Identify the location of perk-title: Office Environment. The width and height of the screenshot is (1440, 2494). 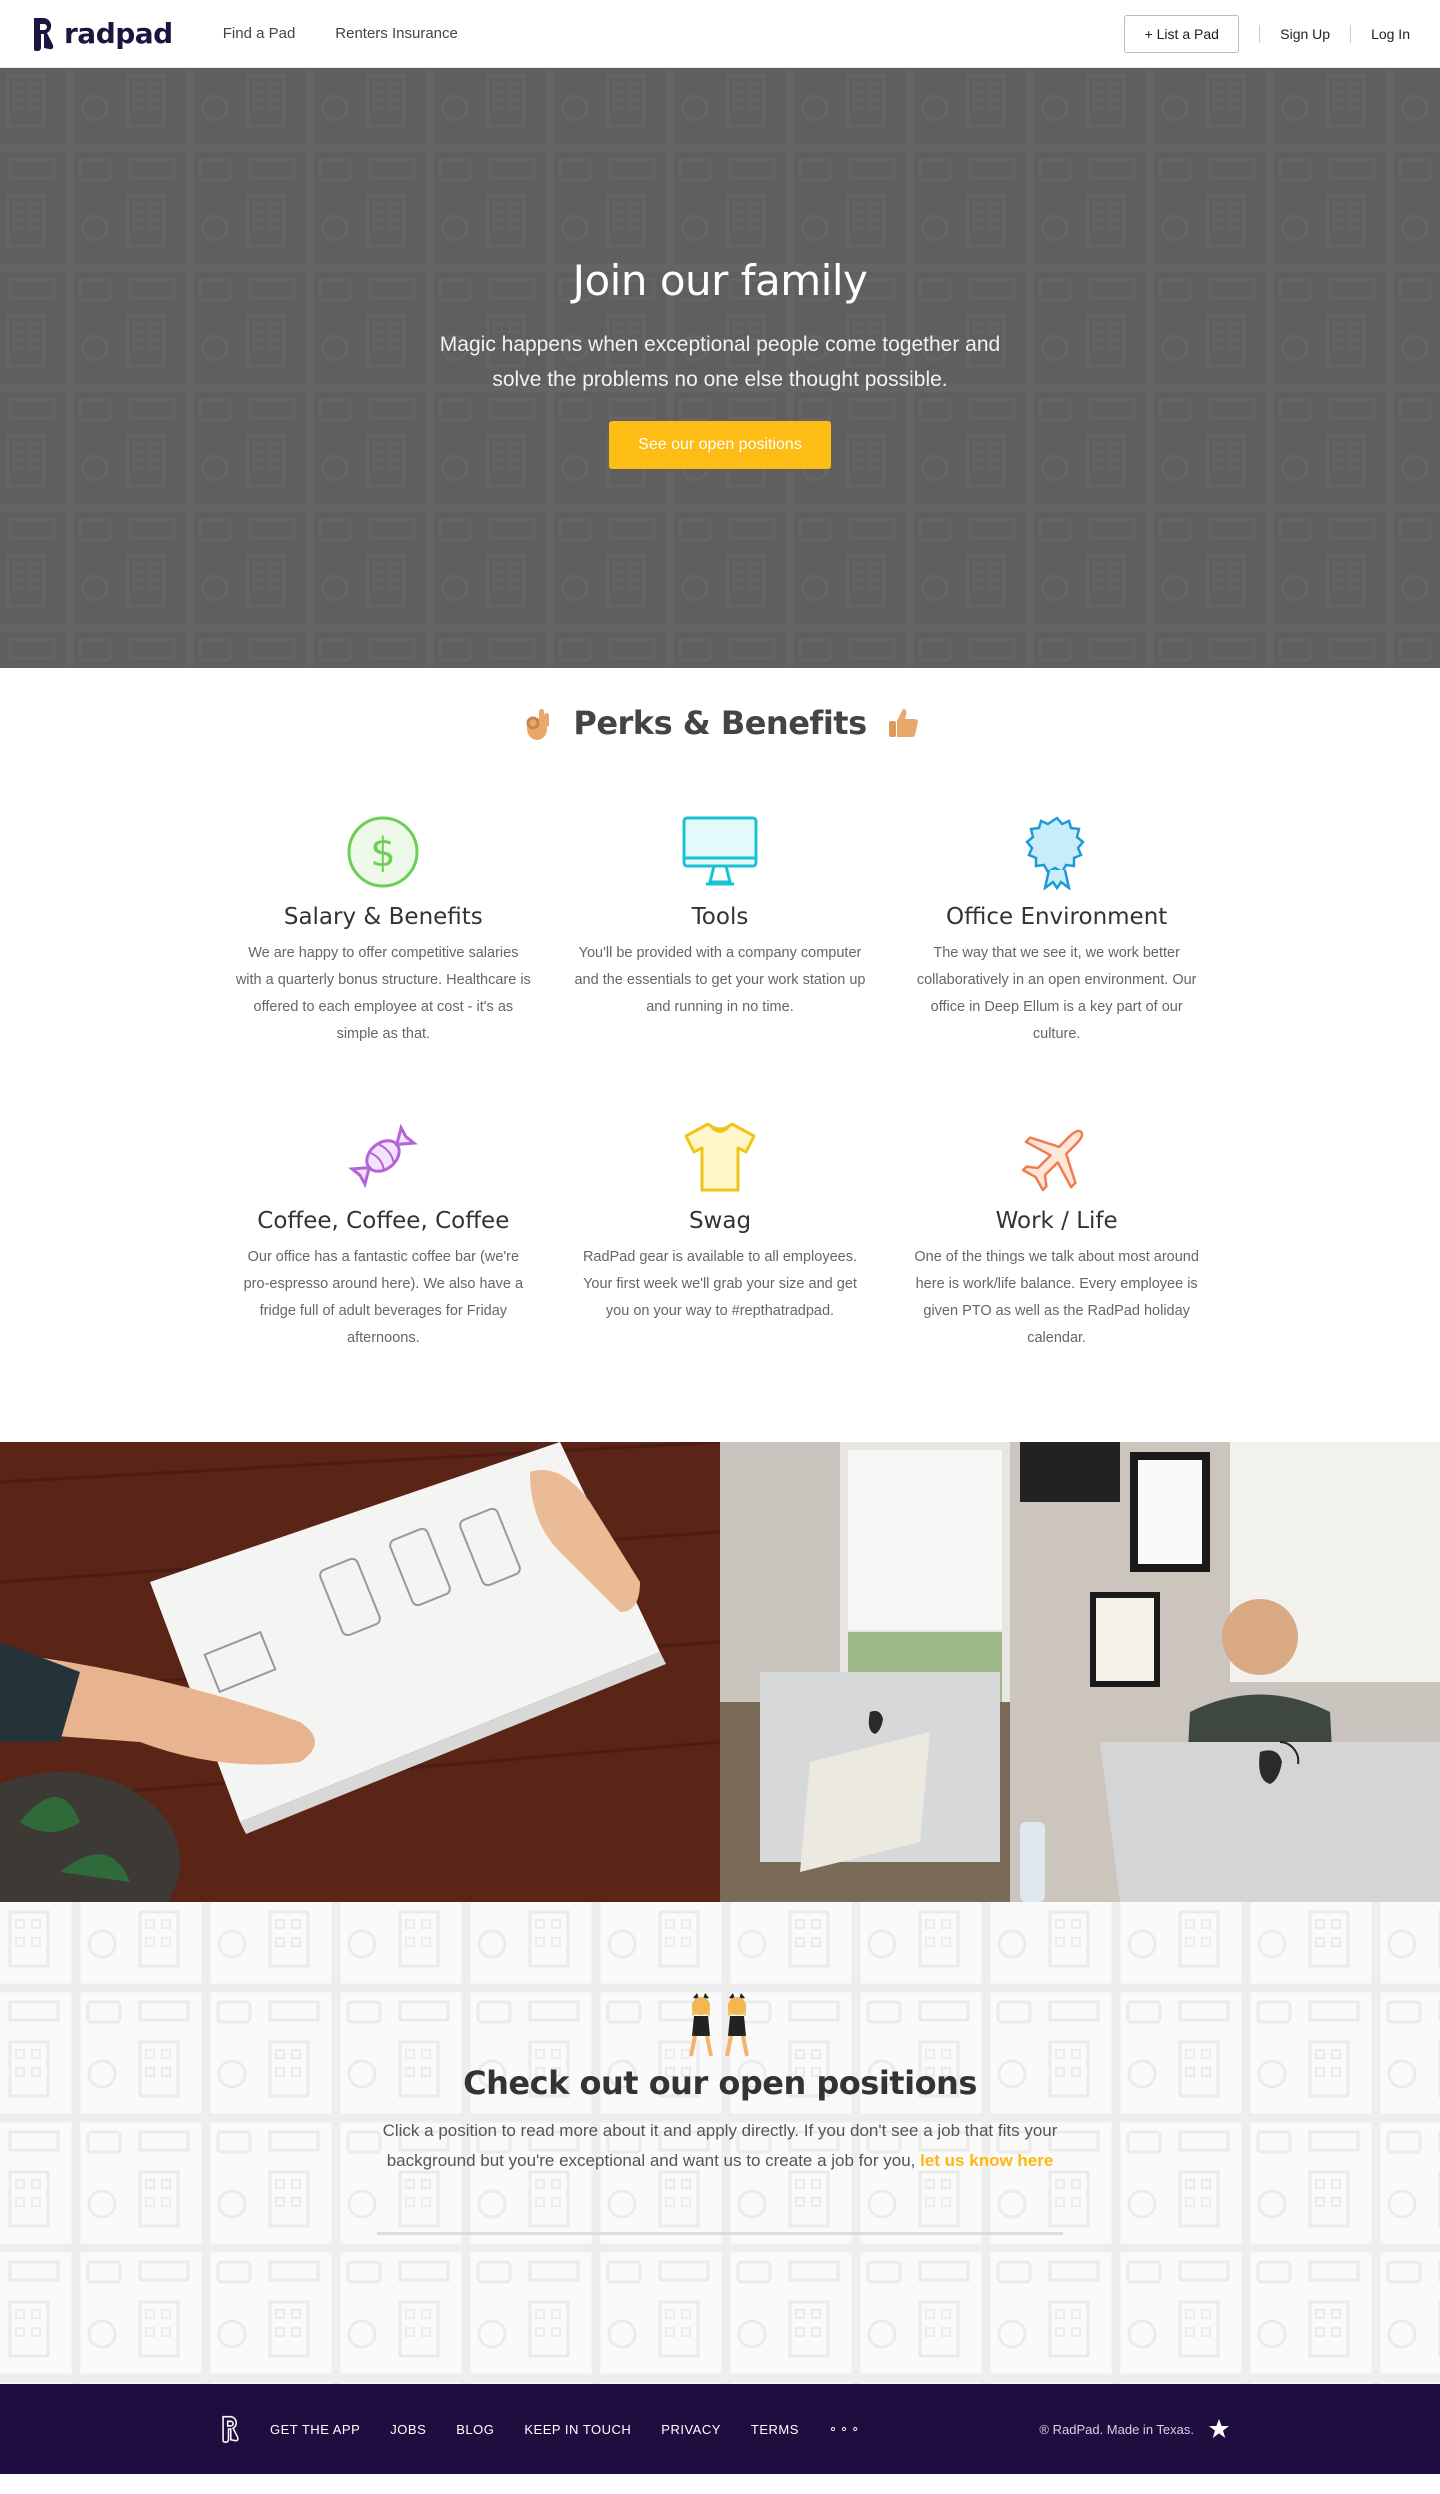
(1057, 917).